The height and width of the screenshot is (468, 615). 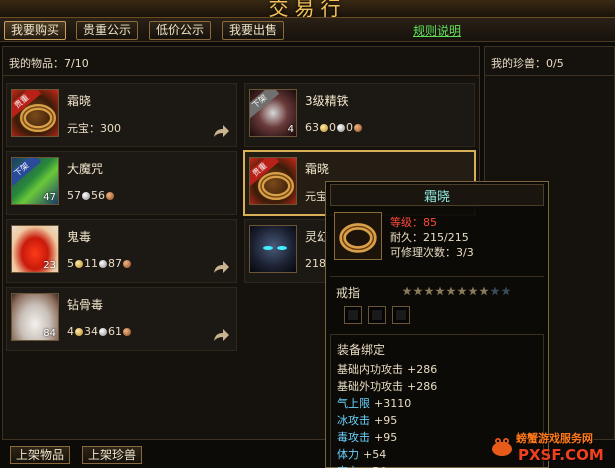 I want to click on item-count: 4, so click(x=290, y=129).